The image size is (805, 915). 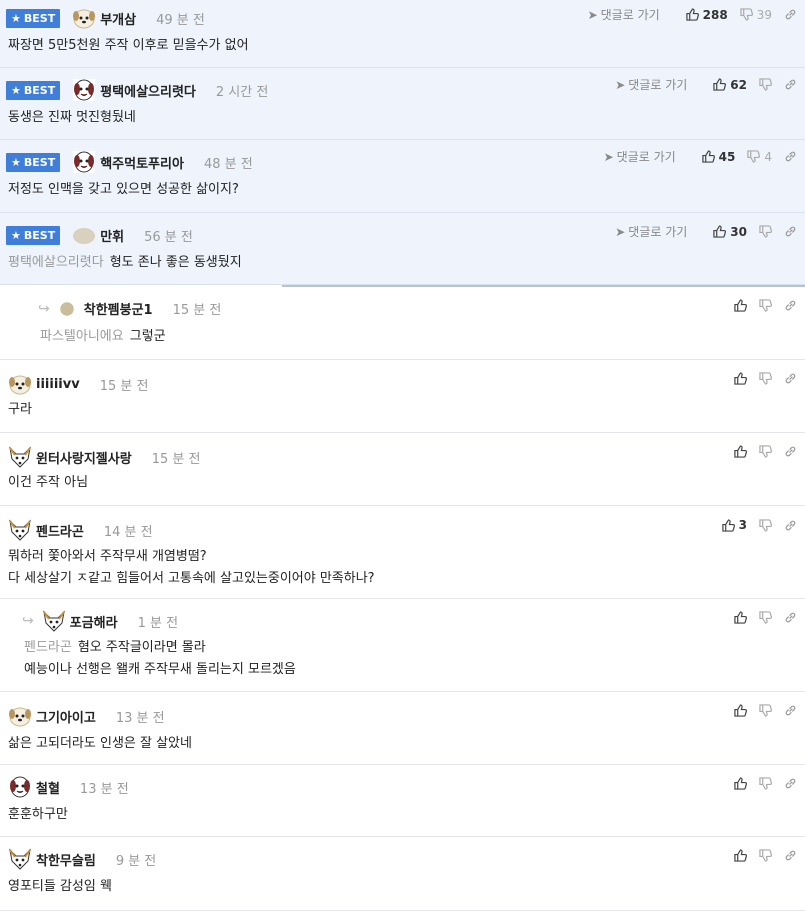 What do you see at coordinates (112, 235) in the screenshot?
I see `comment-author: 만휘` at bounding box center [112, 235].